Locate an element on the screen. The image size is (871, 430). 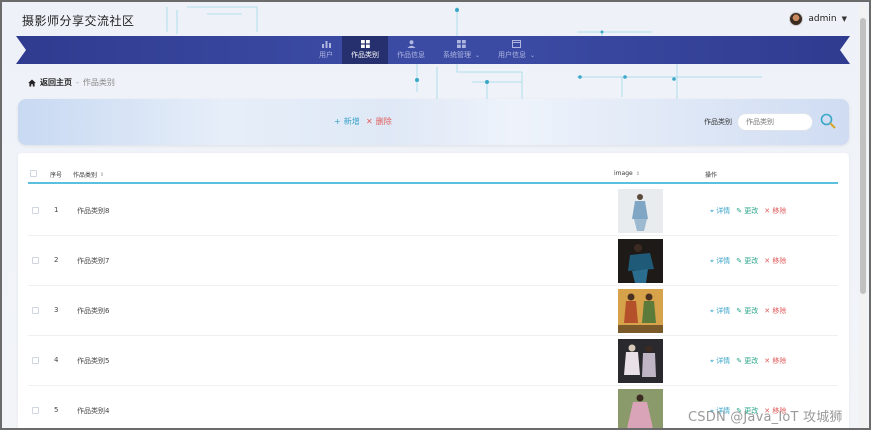
row-index: 2 is located at coordinates (56, 260).